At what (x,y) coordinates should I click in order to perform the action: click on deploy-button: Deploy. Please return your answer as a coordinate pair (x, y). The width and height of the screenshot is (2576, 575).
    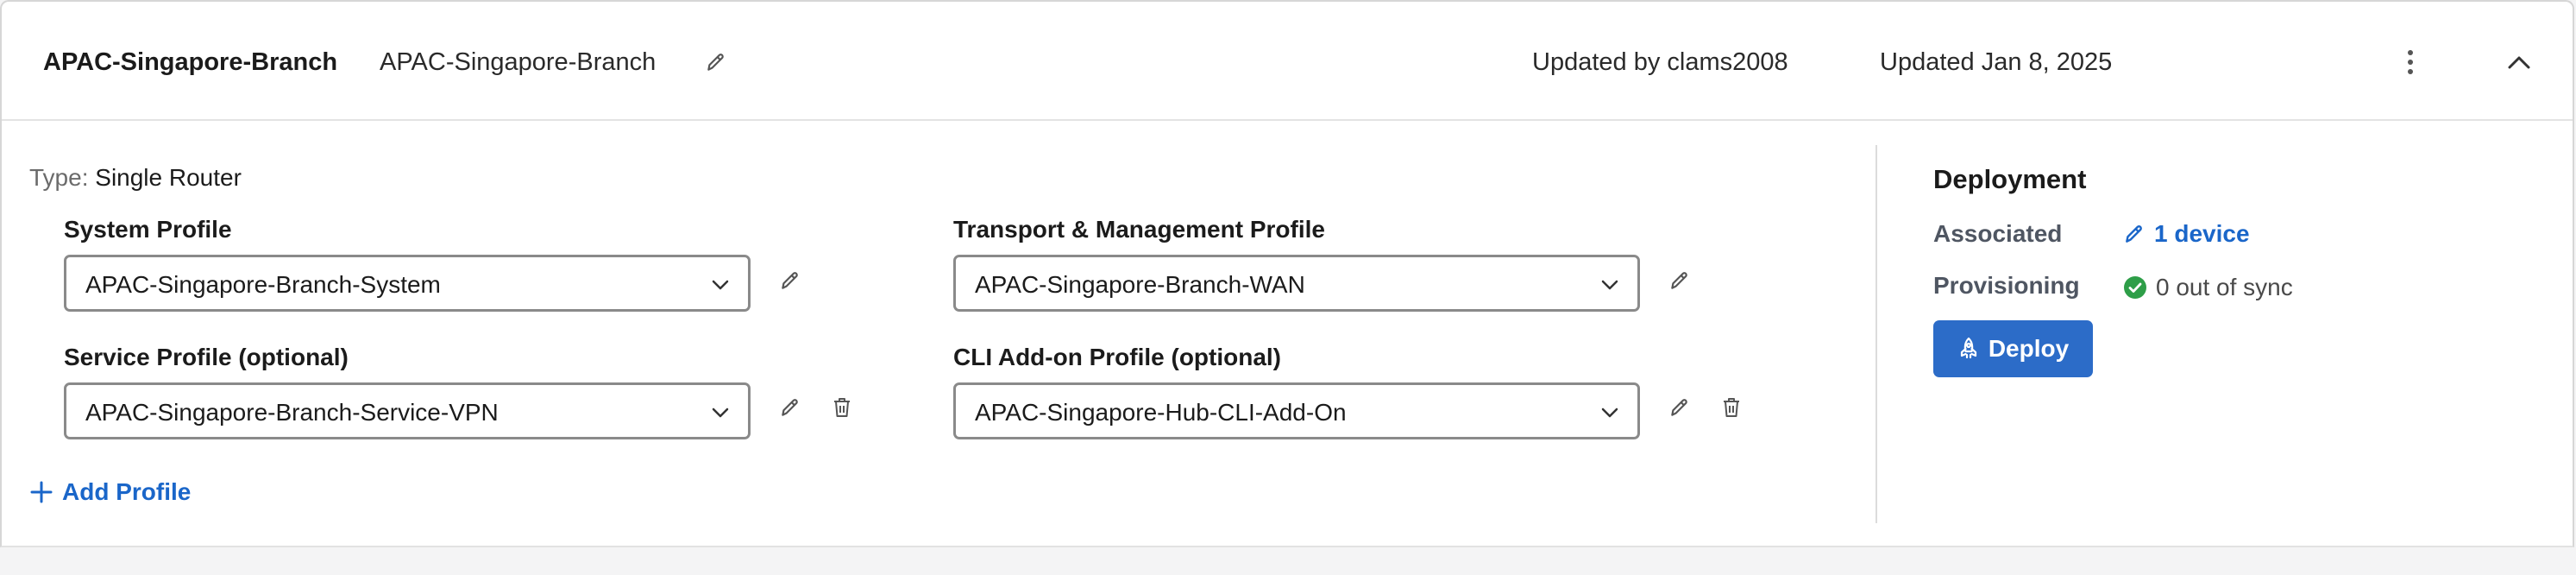
    Looking at the image, I should click on (2013, 348).